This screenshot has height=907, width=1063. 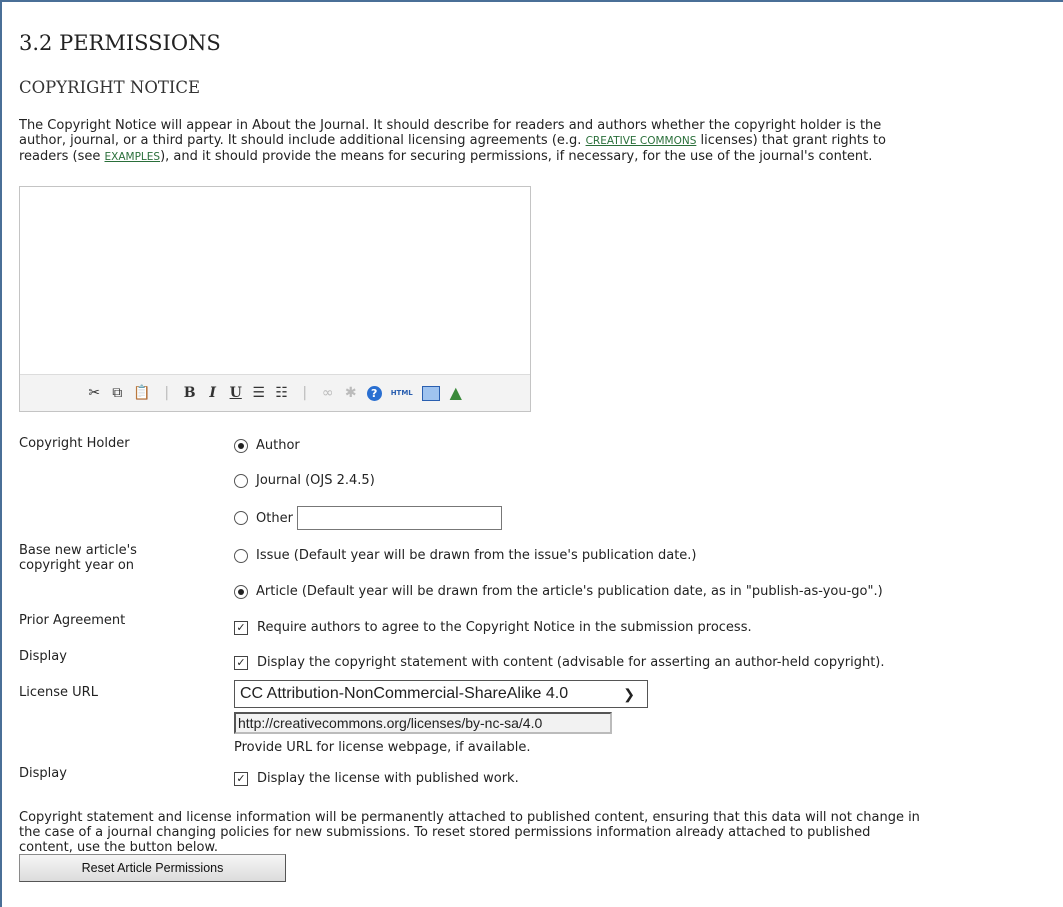 What do you see at coordinates (241, 591) in the screenshot?
I see `year-article-radio` at bounding box center [241, 591].